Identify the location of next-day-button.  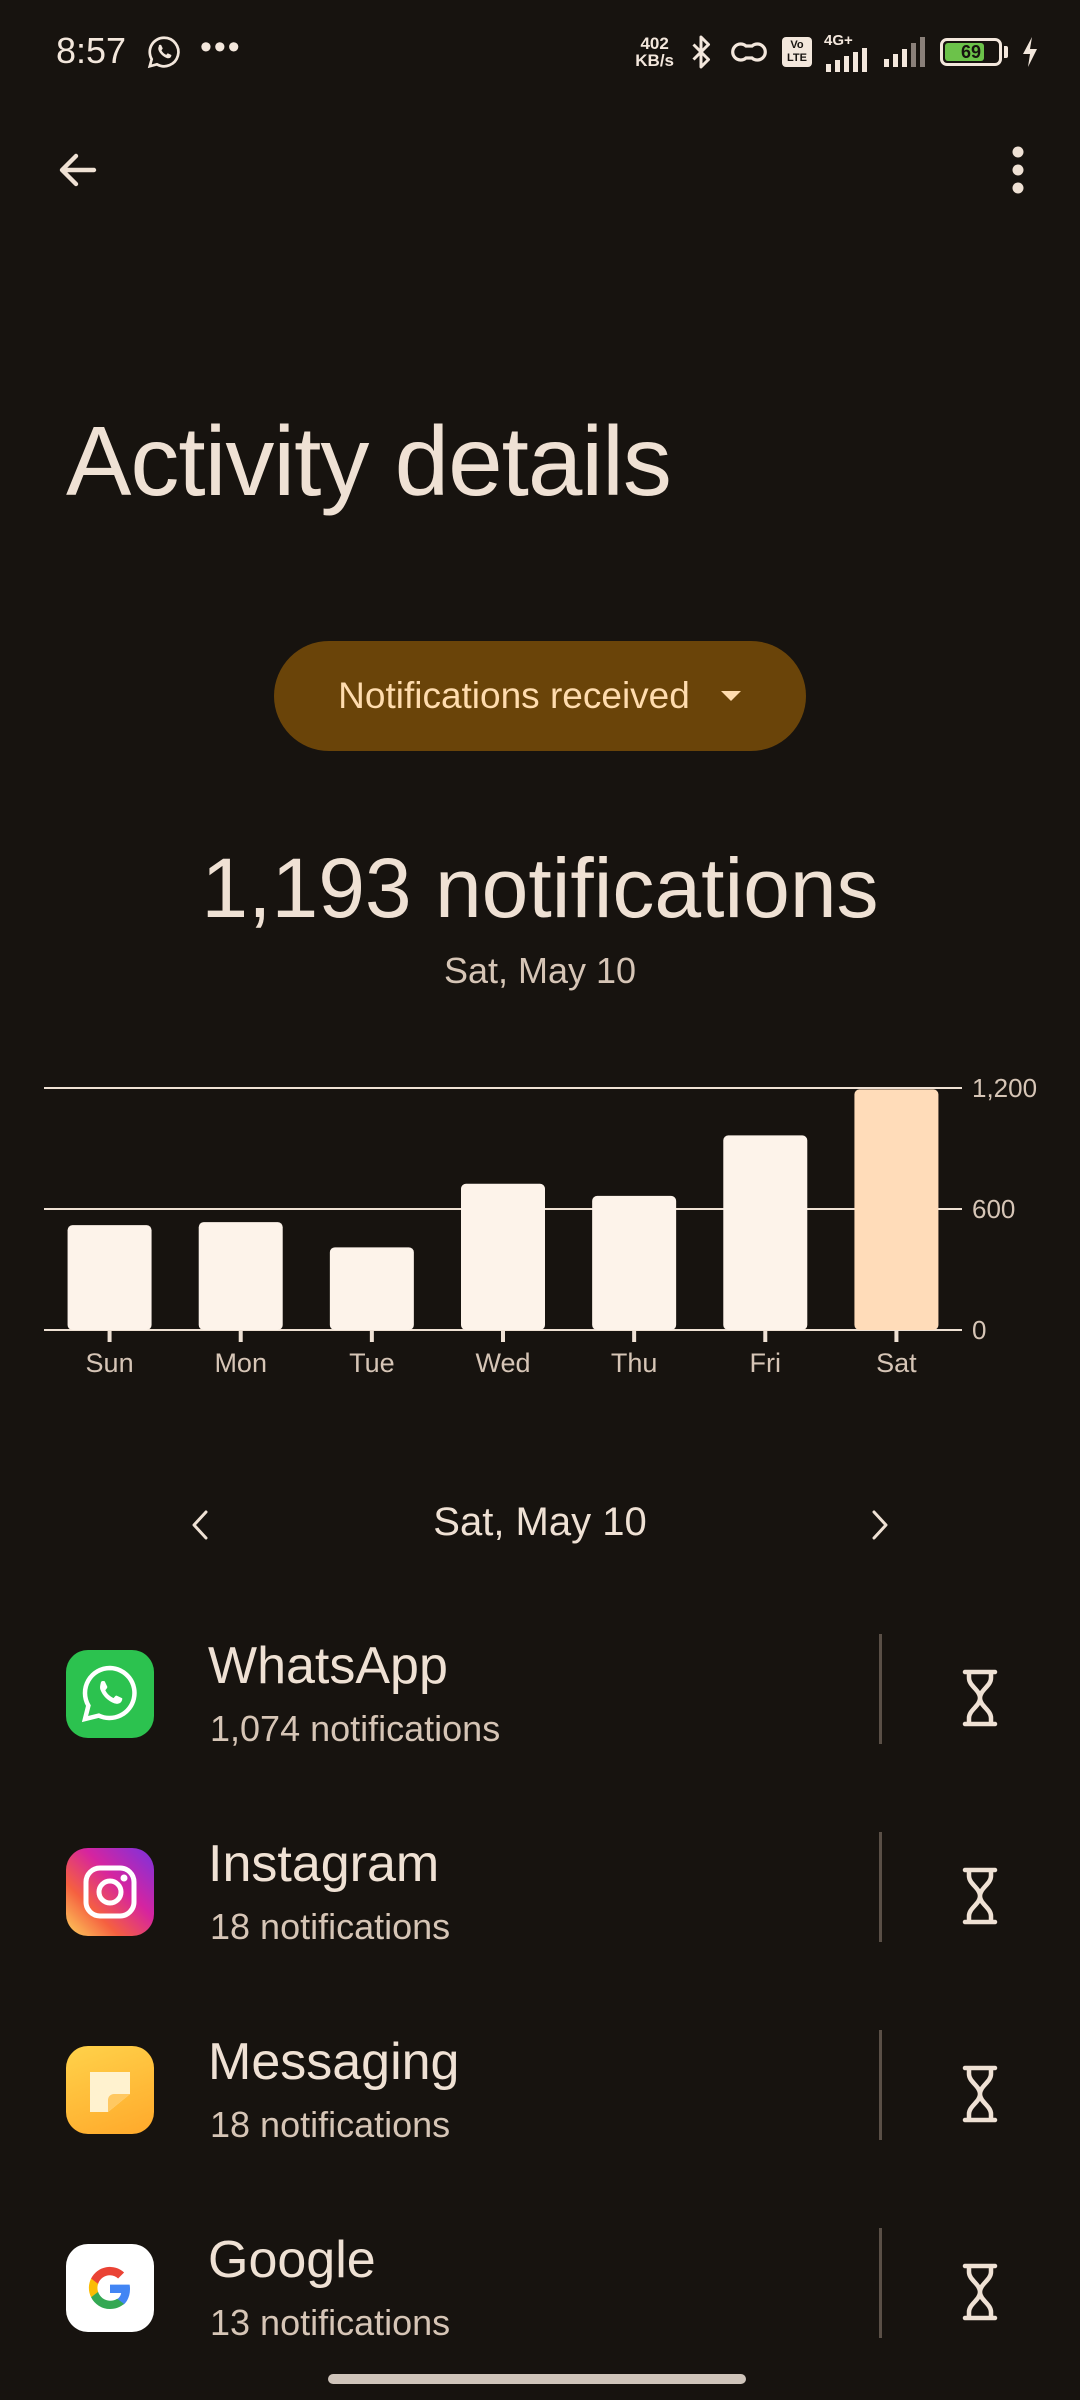
(880, 1525).